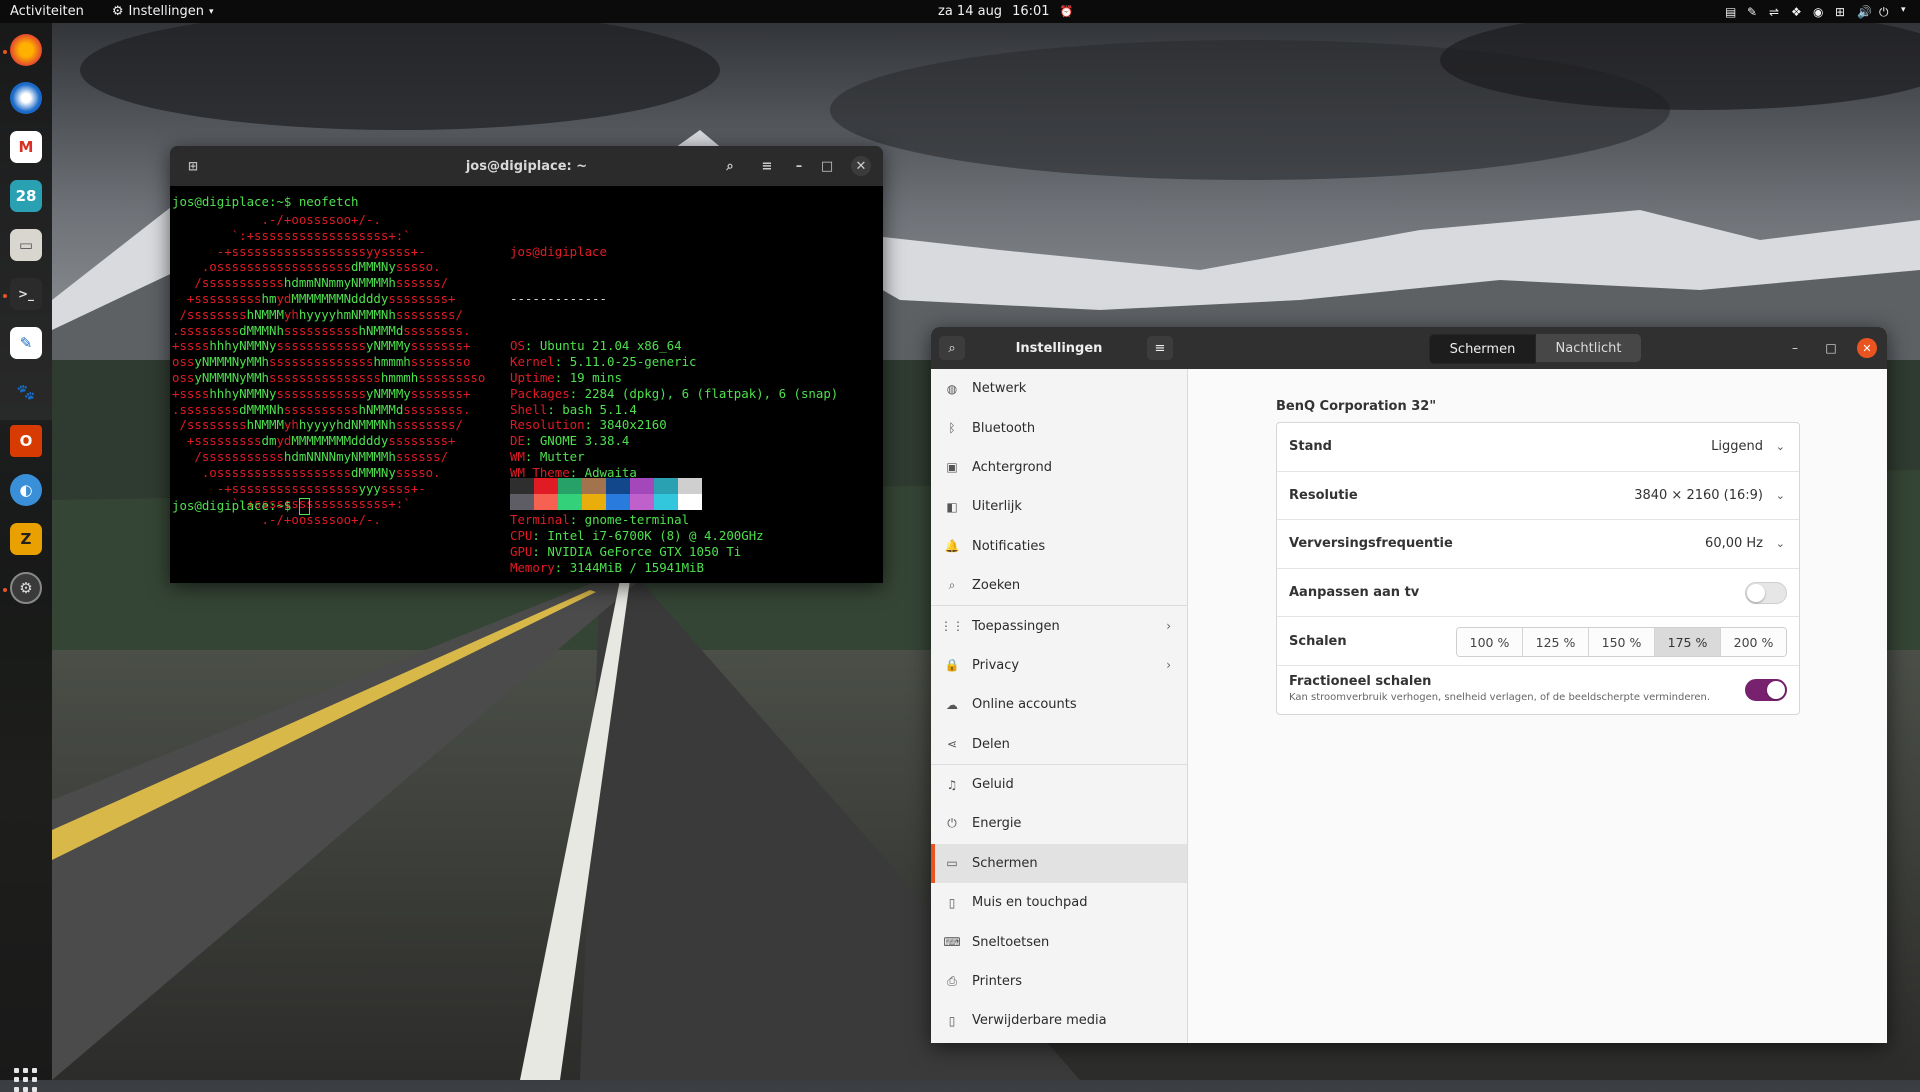 Image resolution: width=1920 pixels, height=1092 pixels. What do you see at coordinates (193, 166) in the screenshot?
I see `new-tab-icon: ⊞` at bounding box center [193, 166].